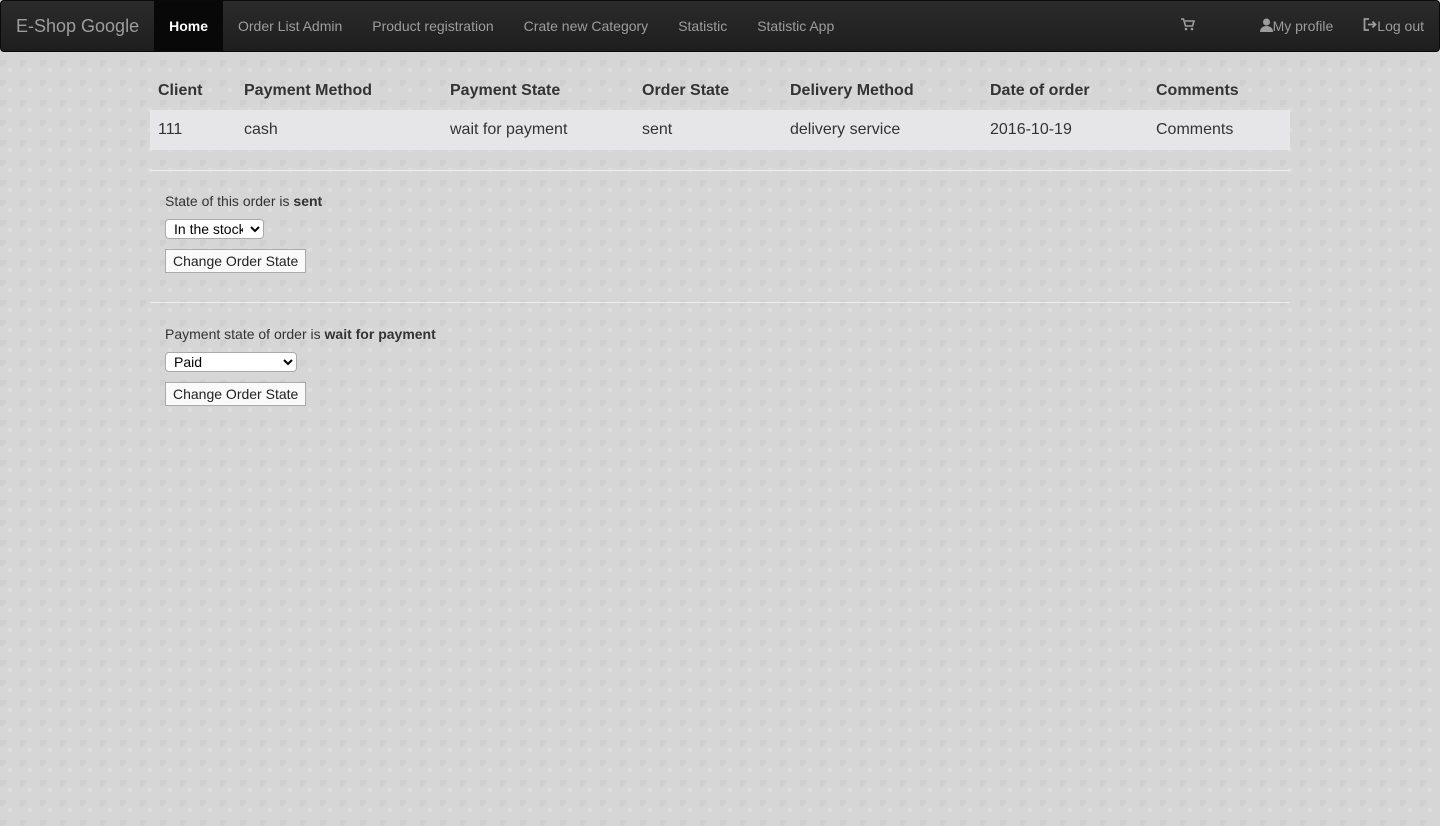  I want to click on payment-state-prefix: Payment state of order is, so click(245, 334).